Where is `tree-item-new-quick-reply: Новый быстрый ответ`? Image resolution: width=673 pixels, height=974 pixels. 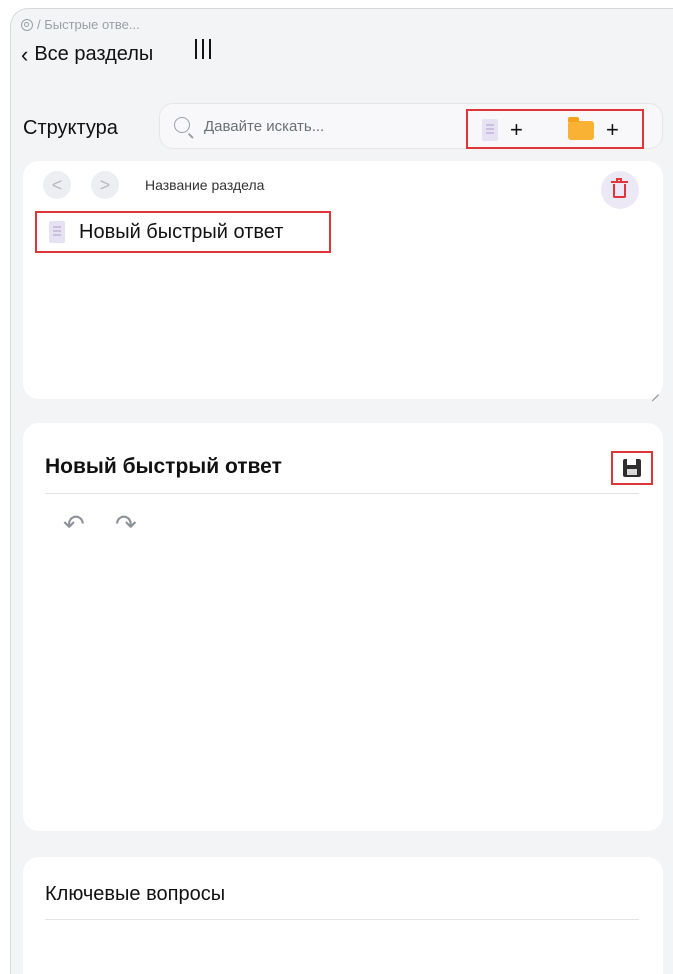
tree-item-new-quick-reply: Новый быстрый ответ is located at coordinates (183, 232).